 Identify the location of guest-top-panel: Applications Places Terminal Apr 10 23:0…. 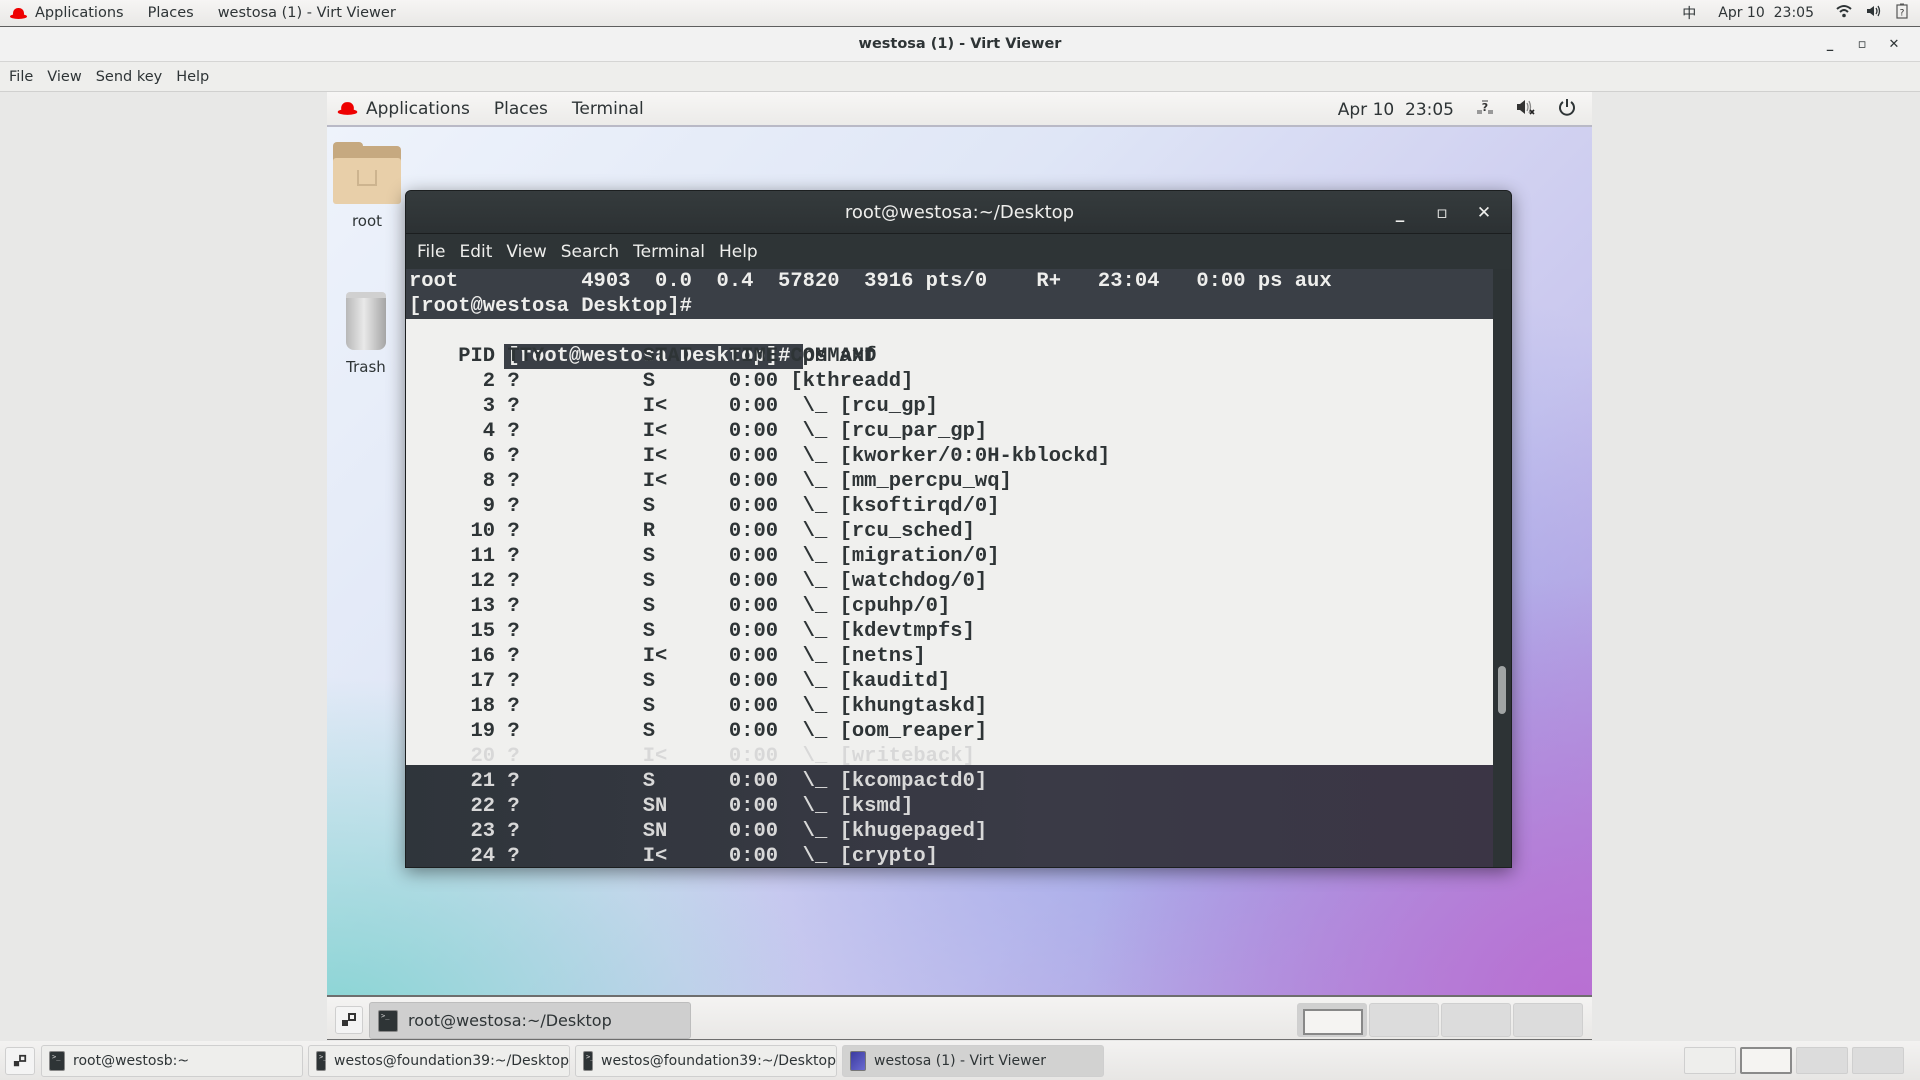
(959, 109).